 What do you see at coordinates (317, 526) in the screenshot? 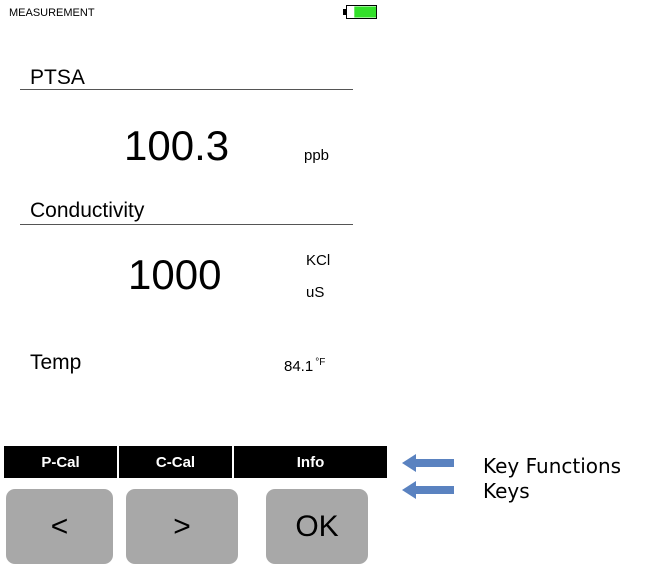
I see `ok-key: OK` at bounding box center [317, 526].